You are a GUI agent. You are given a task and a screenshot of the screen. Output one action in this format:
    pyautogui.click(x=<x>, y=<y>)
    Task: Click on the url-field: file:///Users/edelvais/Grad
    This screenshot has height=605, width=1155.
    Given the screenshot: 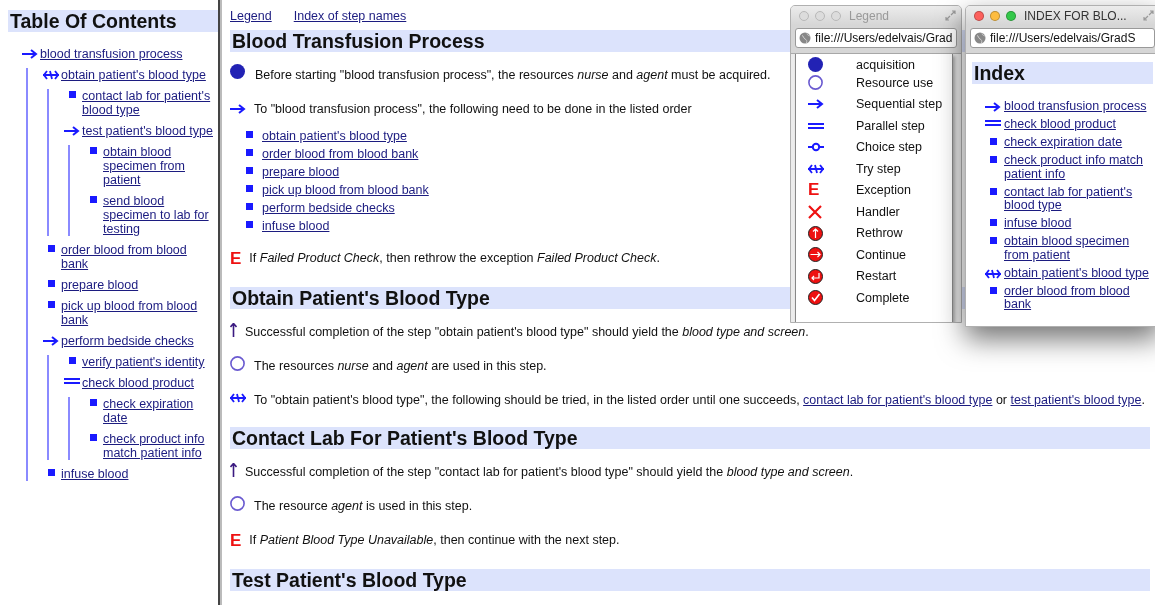 What is the action you would take?
    pyautogui.click(x=876, y=38)
    